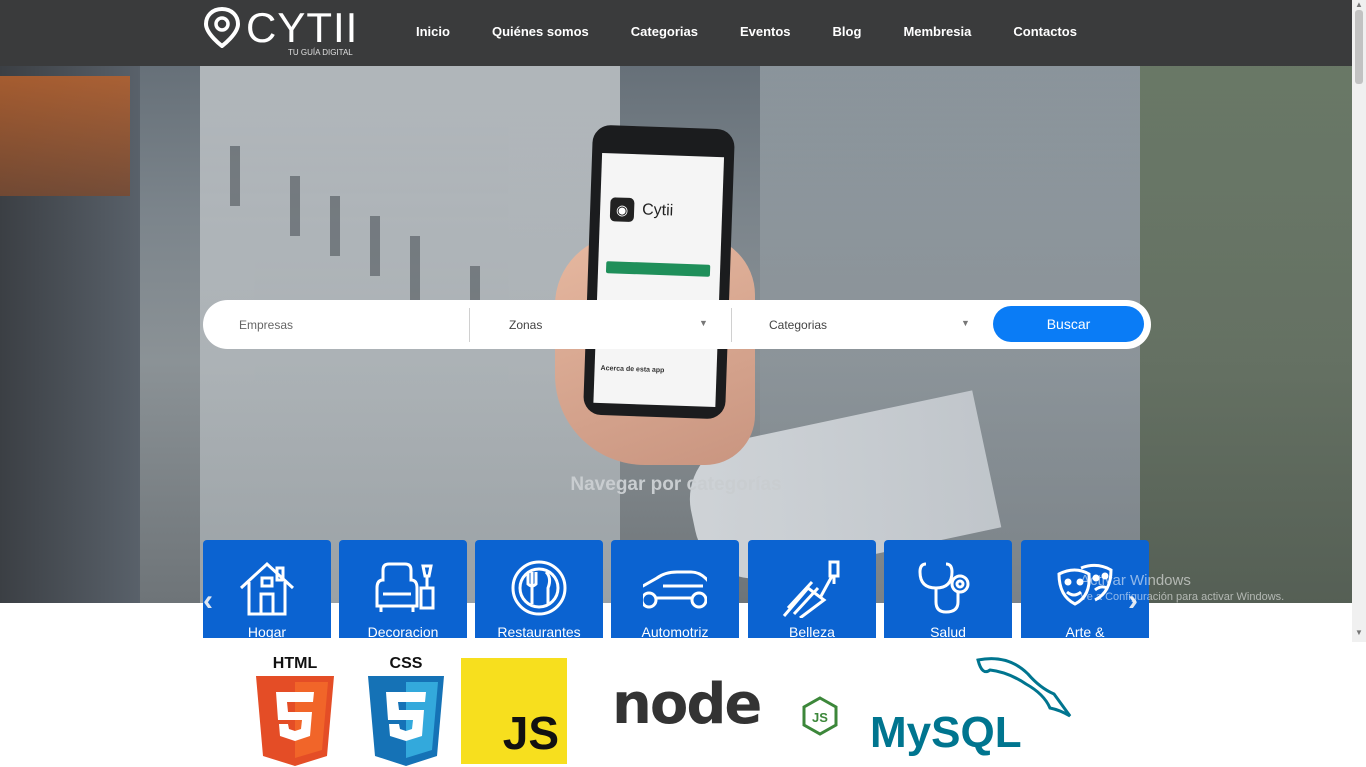 The width and height of the screenshot is (1366, 767). Describe the element at coordinates (765, 32) in the screenshot. I see `nav-eventos: Eventos` at that location.